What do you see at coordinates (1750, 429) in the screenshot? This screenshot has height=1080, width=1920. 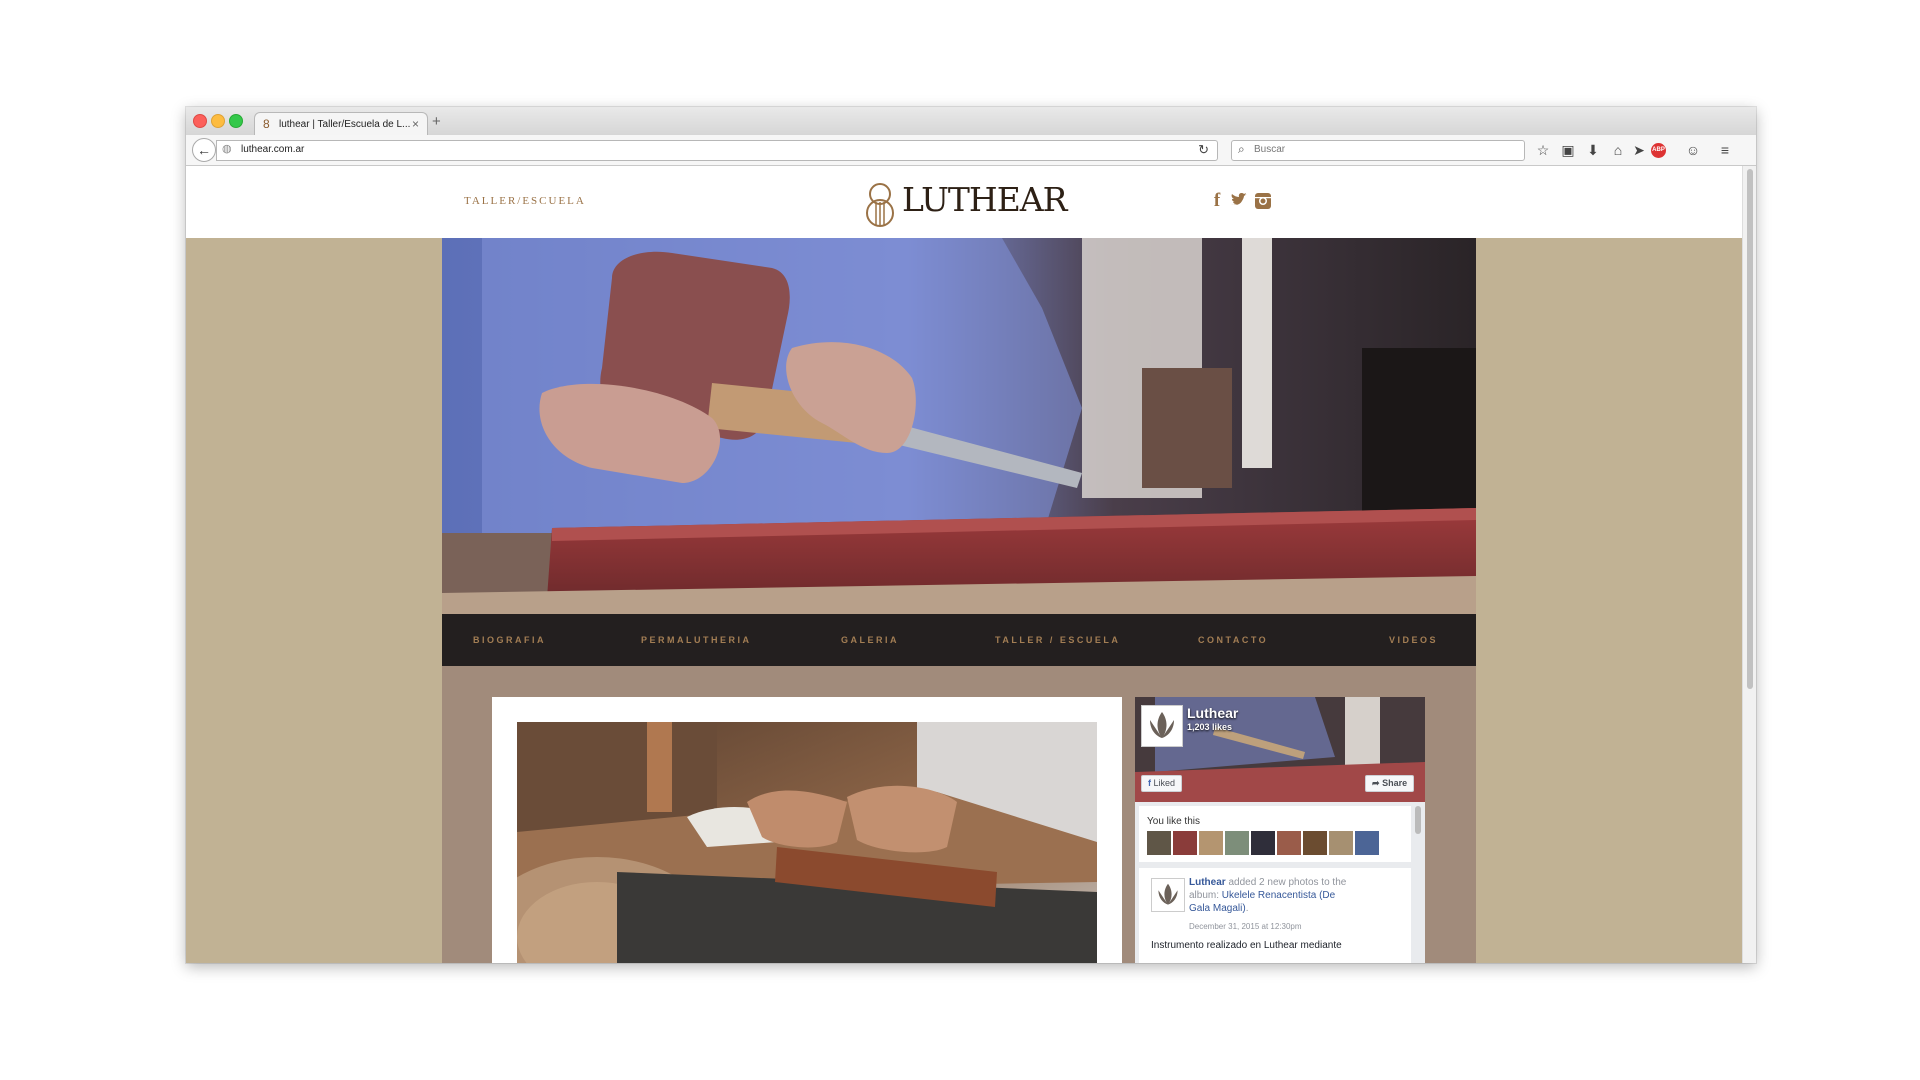 I see `page-scrollbar-thumb` at bounding box center [1750, 429].